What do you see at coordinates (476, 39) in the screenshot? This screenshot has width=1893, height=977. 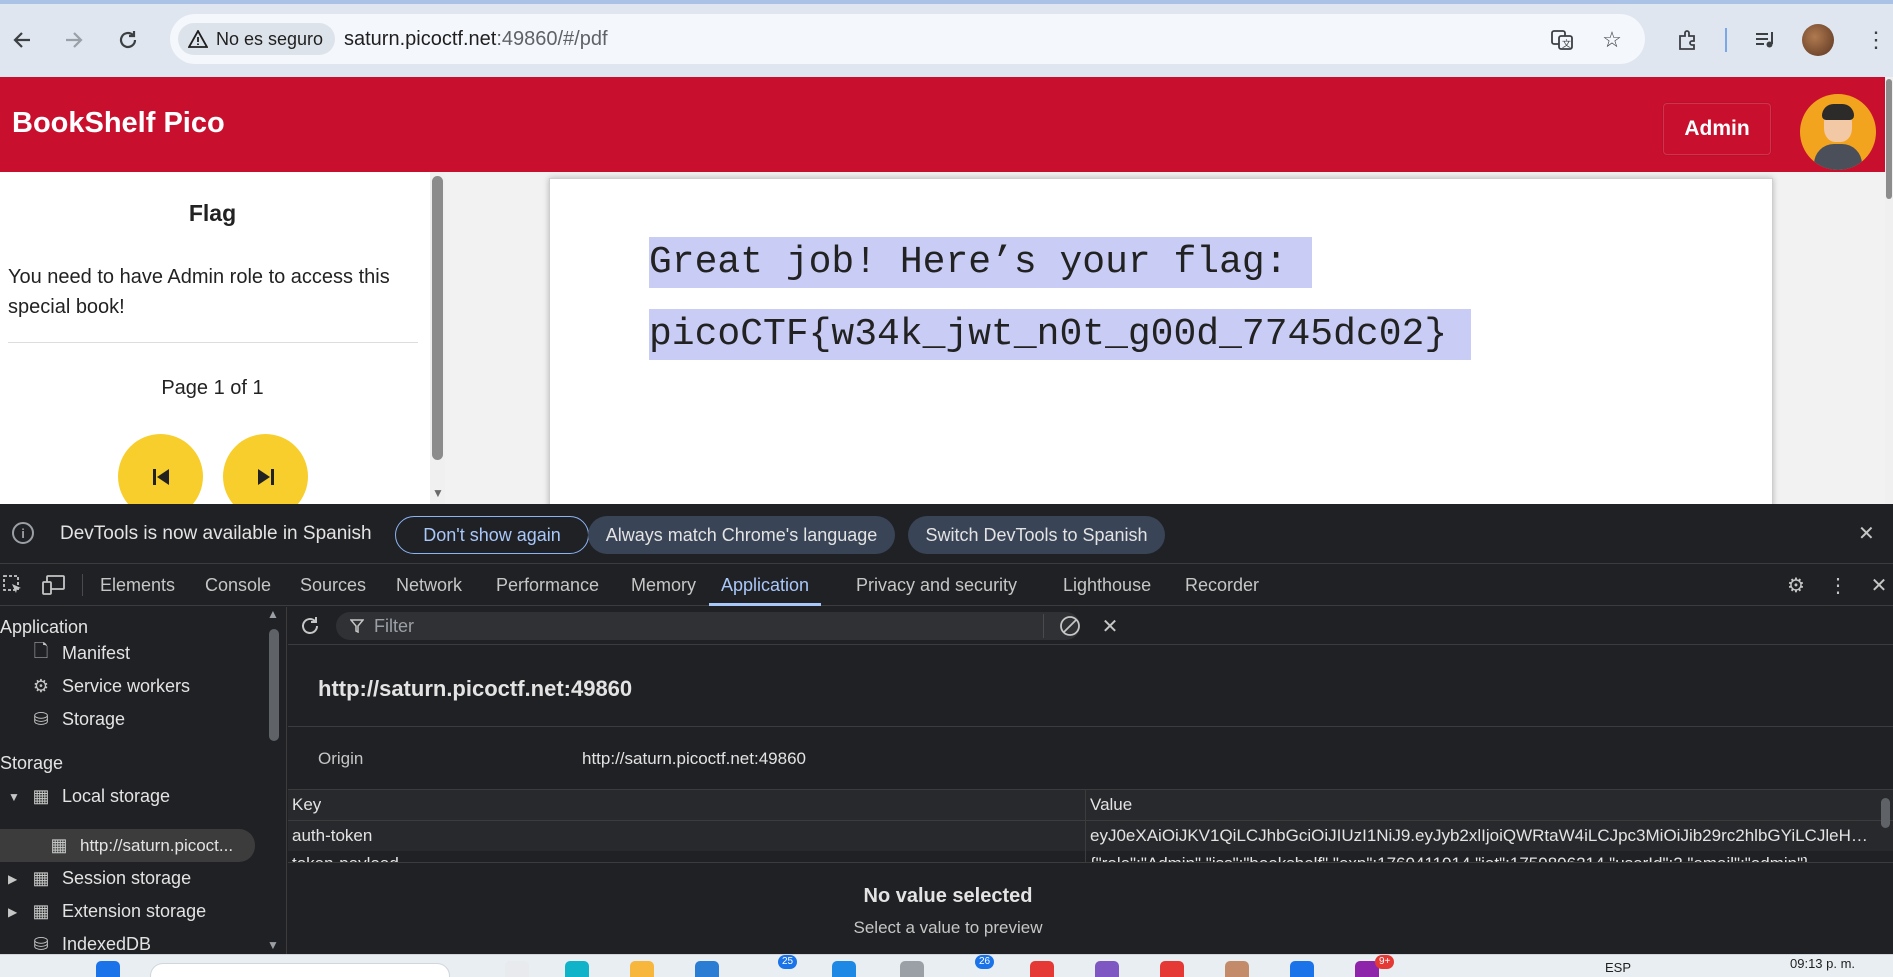 I see `url-text: saturn.picoctf.net:49860/#/pdf` at bounding box center [476, 39].